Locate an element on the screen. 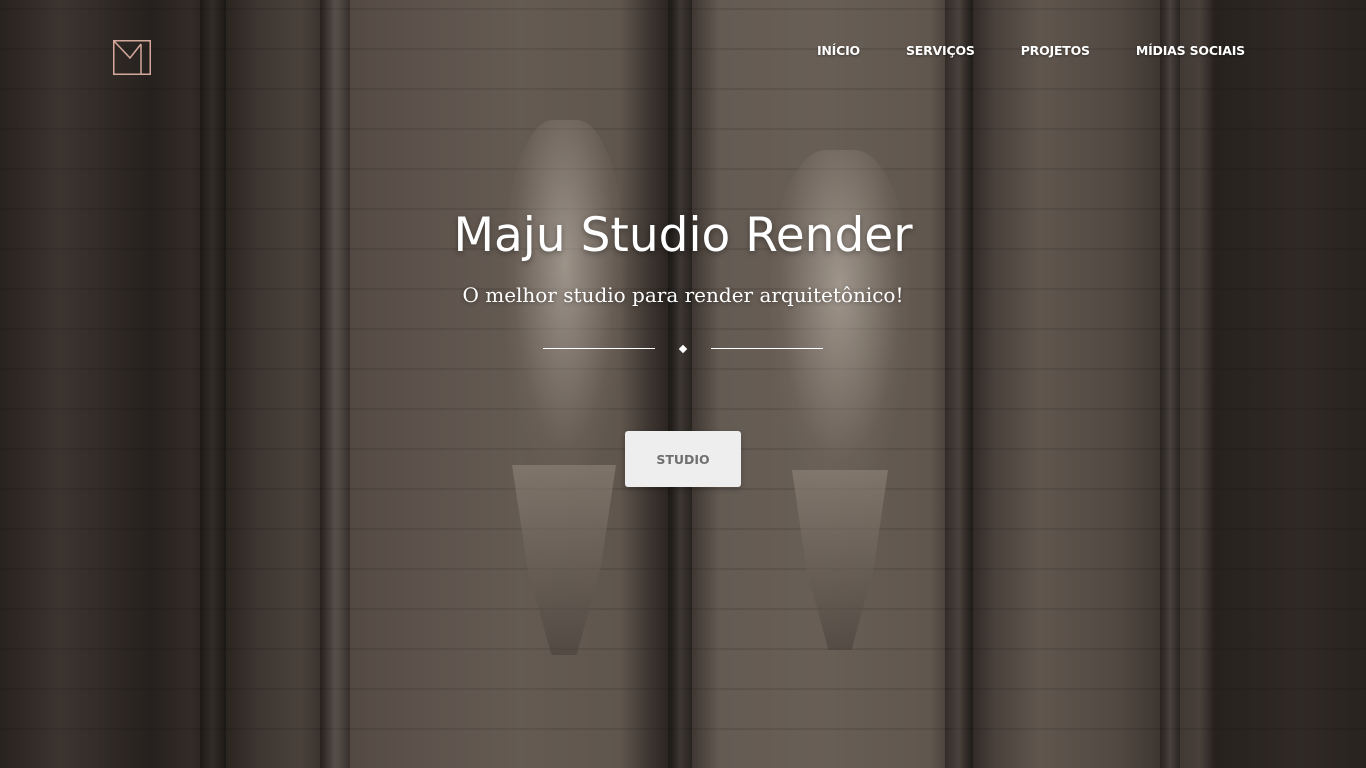 This screenshot has width=1366, height=768. main-nav: INÍCIO SERVIÇOS PROJETOS MÍDIAS SOCIAIS is located at coordinates (1031, 50).